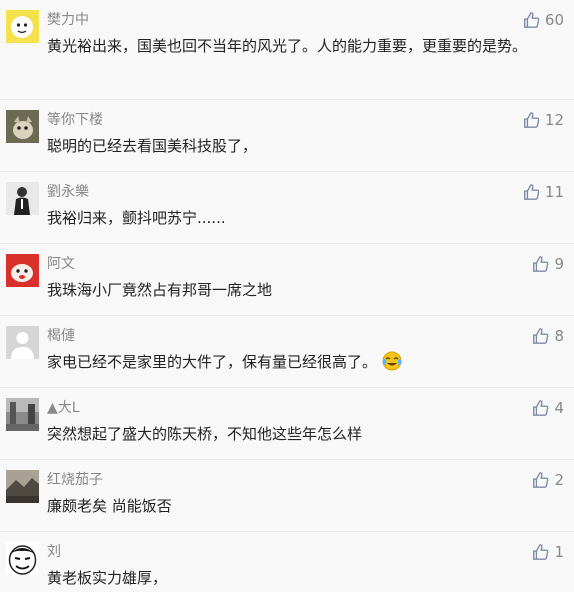  I want to click on like-button: 60, so click(543, 20).